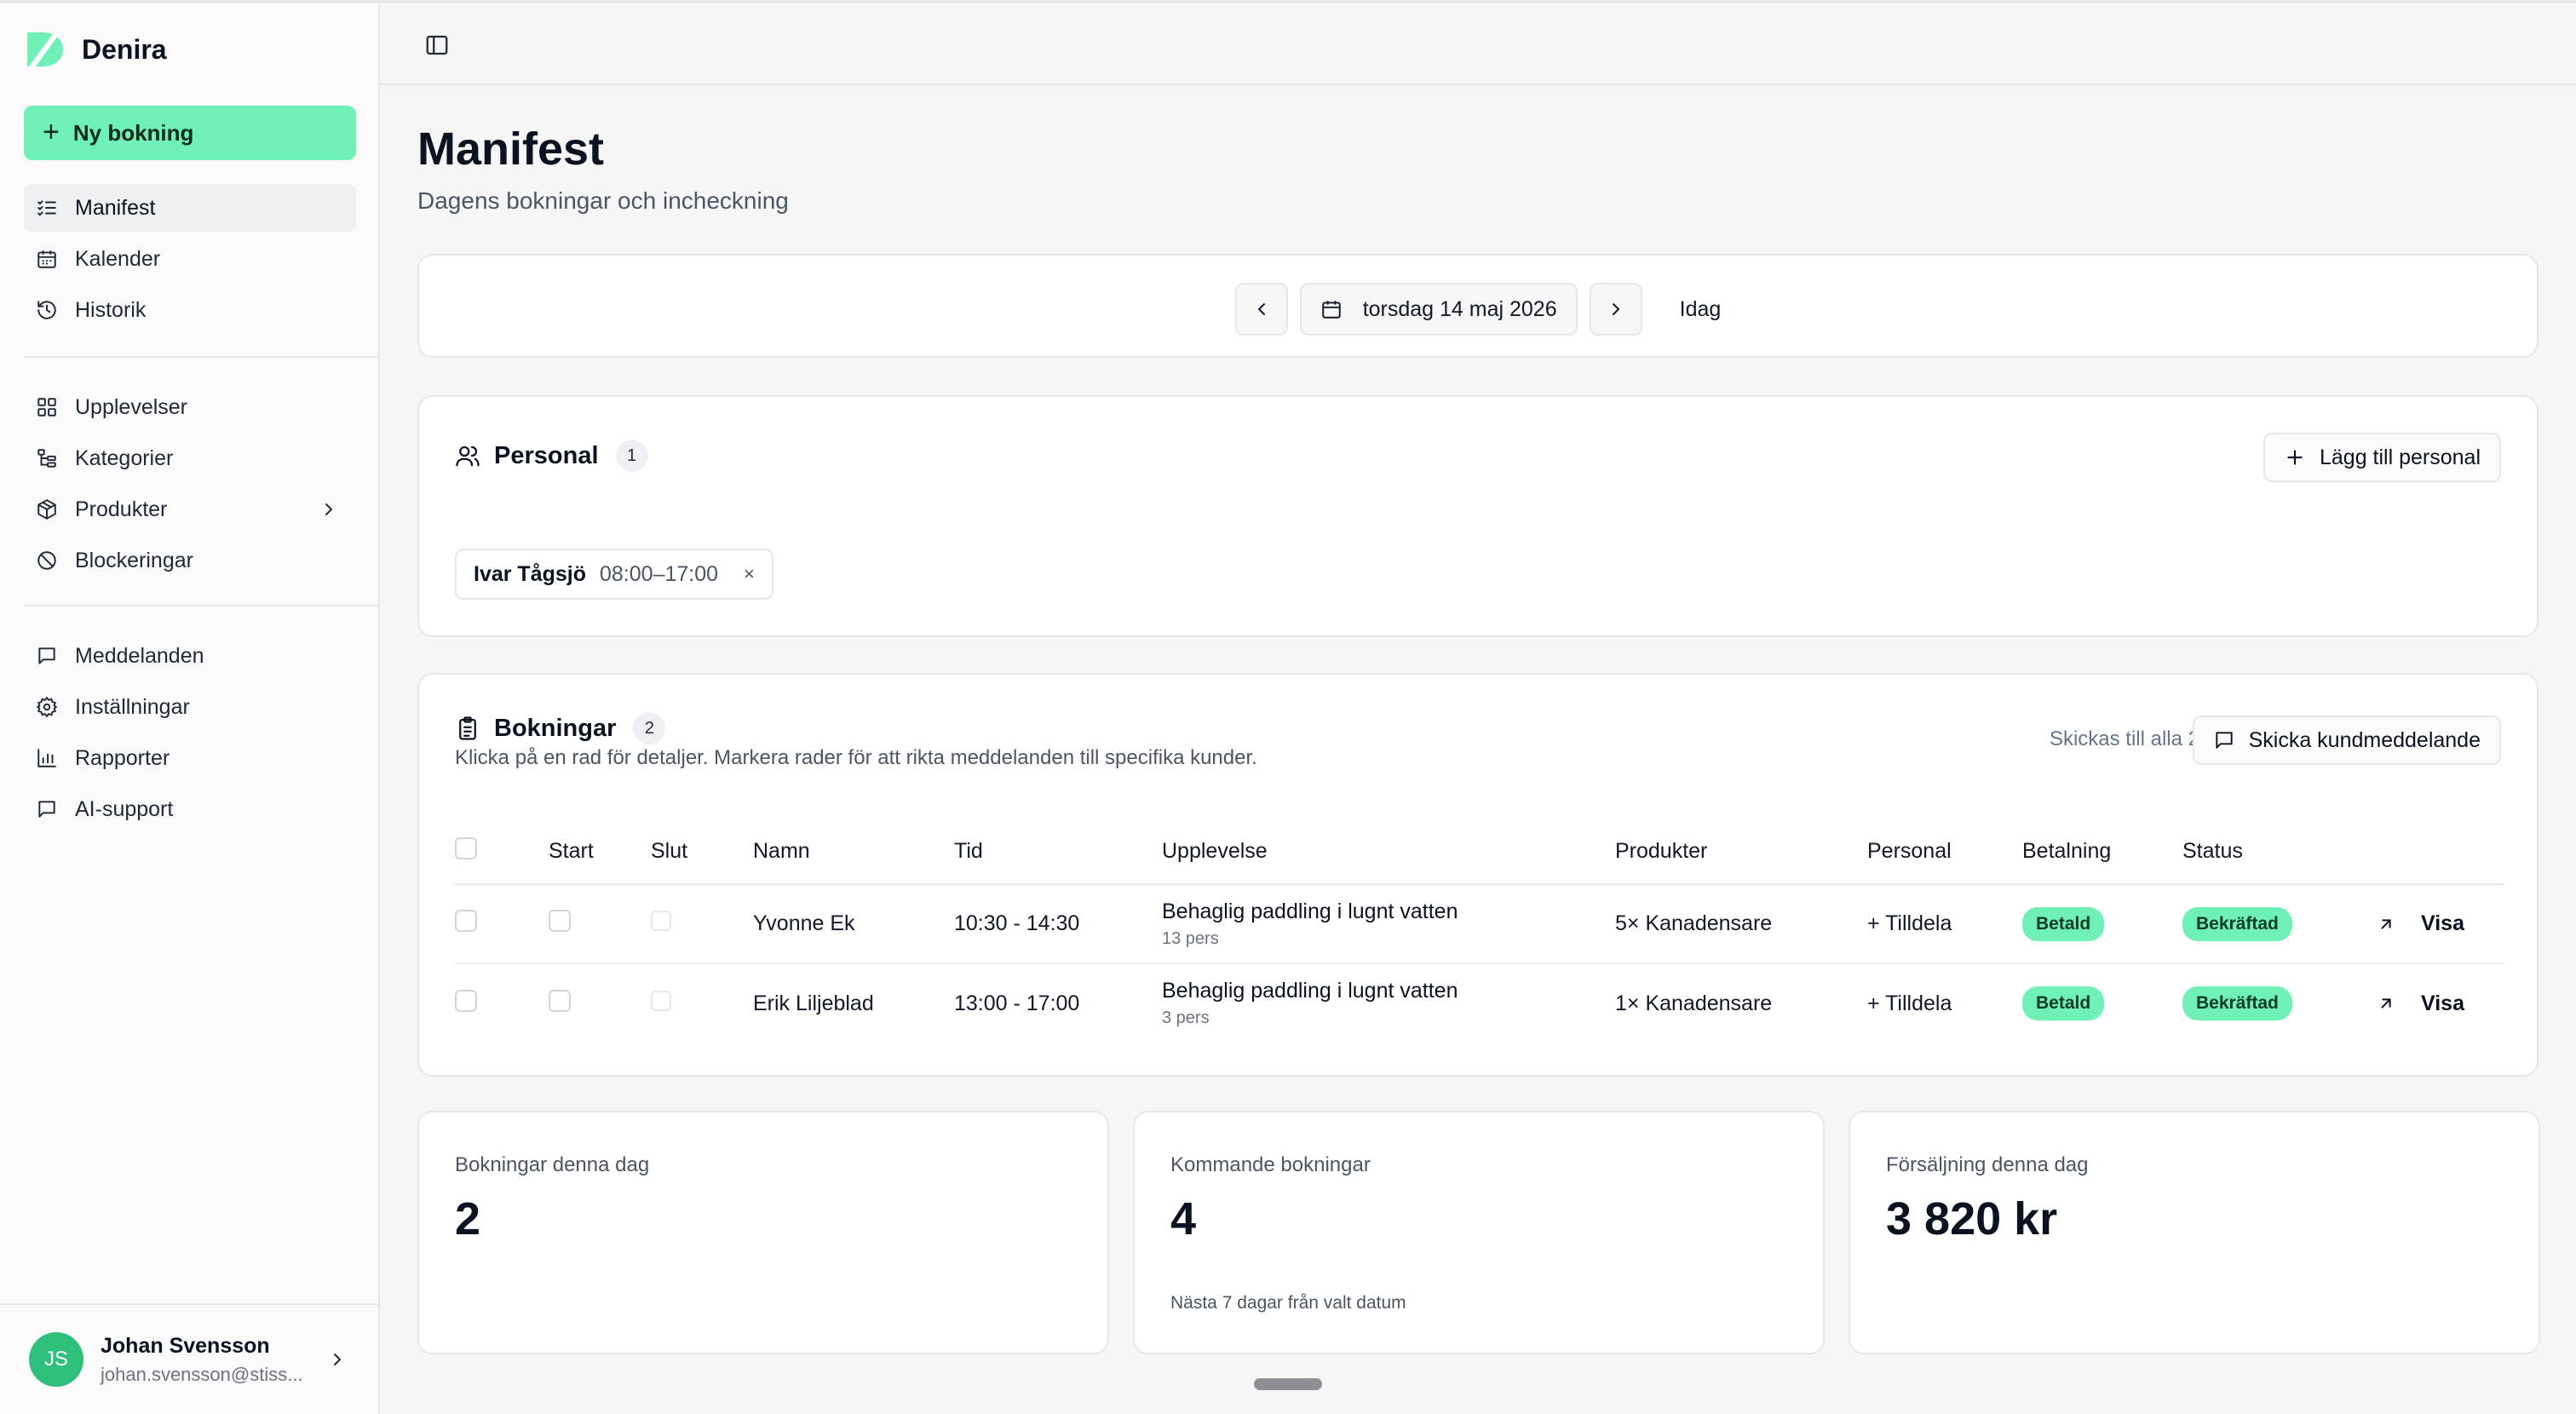 The image size is (2576, 1414). Describe the element at coordinates (600, 852) in the screenshot. I see `column-header: Start` at that location.